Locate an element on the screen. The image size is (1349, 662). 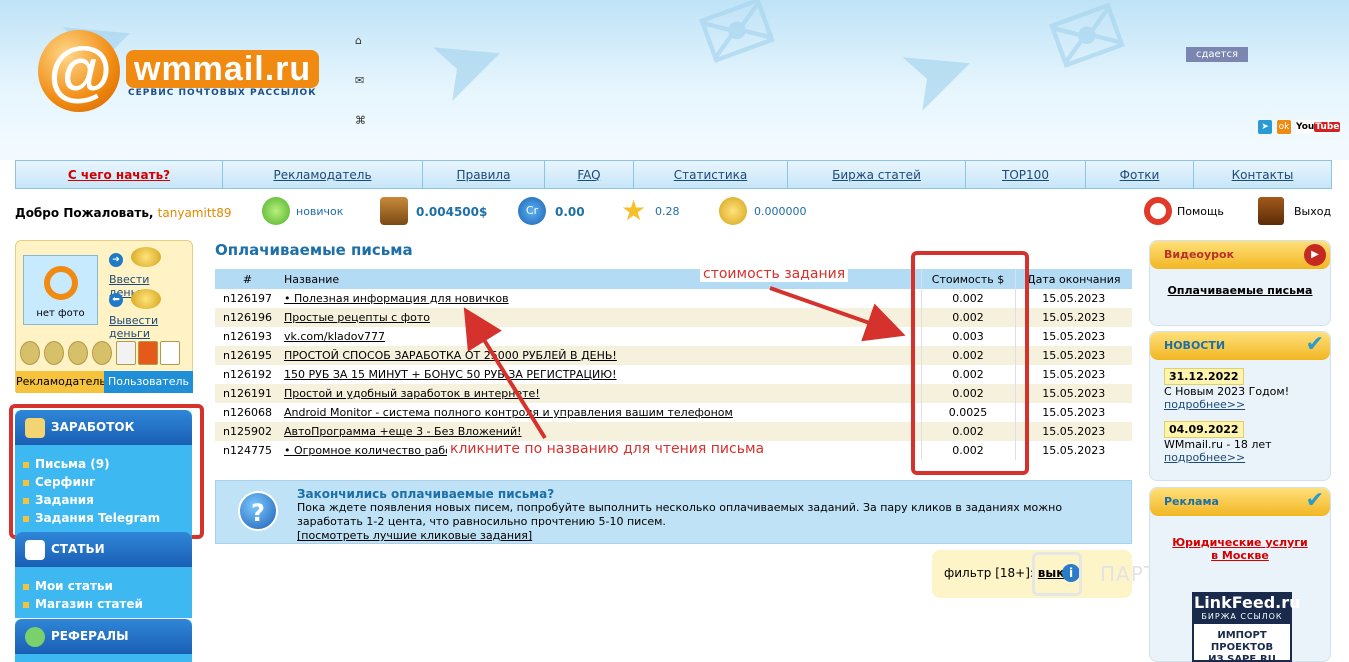
treasure-chest-icon is located at coordinates (394, 211).